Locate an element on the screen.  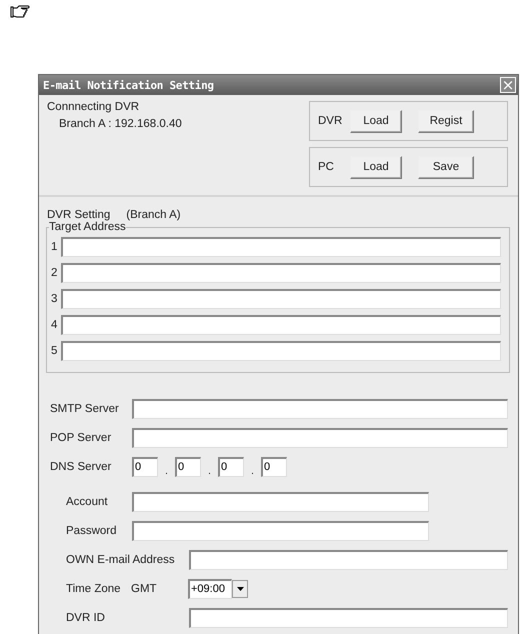
group-label: DVR is located at coordinates (330, 121).